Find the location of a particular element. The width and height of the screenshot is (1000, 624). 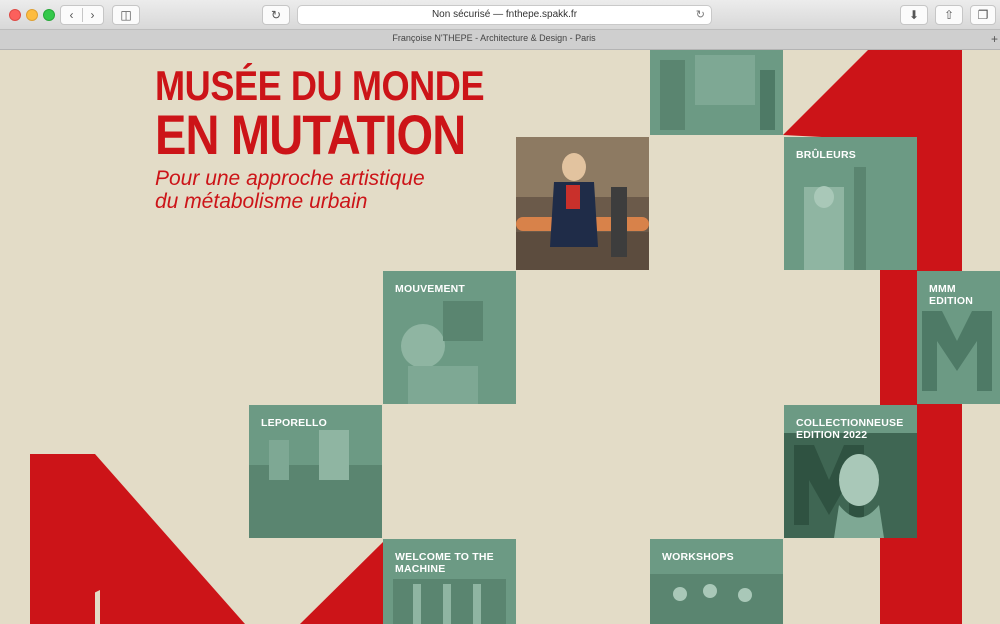

reload-icon: ↻ is located at coordinates (276, 15).